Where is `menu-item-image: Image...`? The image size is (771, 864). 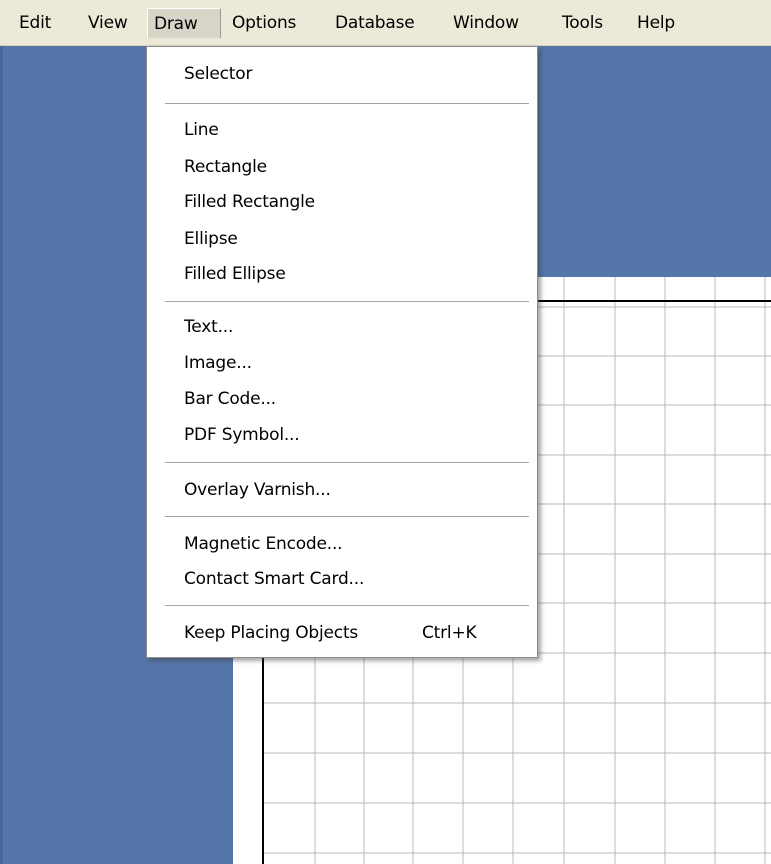 menu-item-image: Image... is located at coordinates (218, 363).